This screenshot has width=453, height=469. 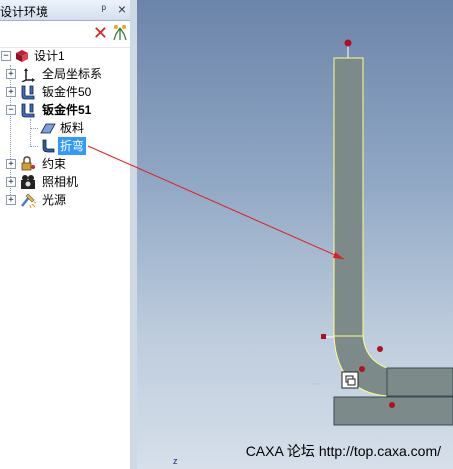 I want to click on tree-item-label: 钣金件51, so click(x=67, y=110).